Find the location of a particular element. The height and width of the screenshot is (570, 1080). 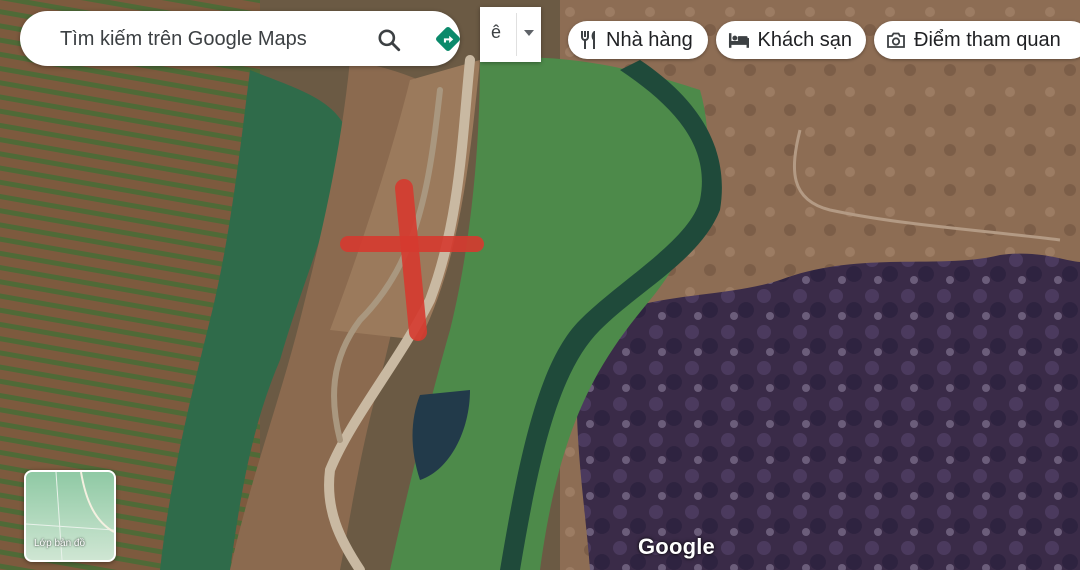

search-icon is located at coordinates (389, 40).